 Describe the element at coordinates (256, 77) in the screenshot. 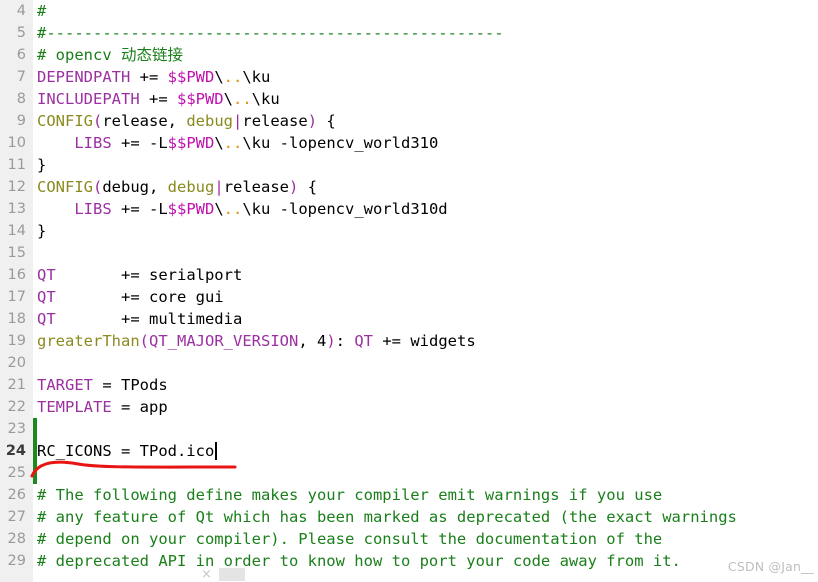

I see `token-plain: \ku` at that location.